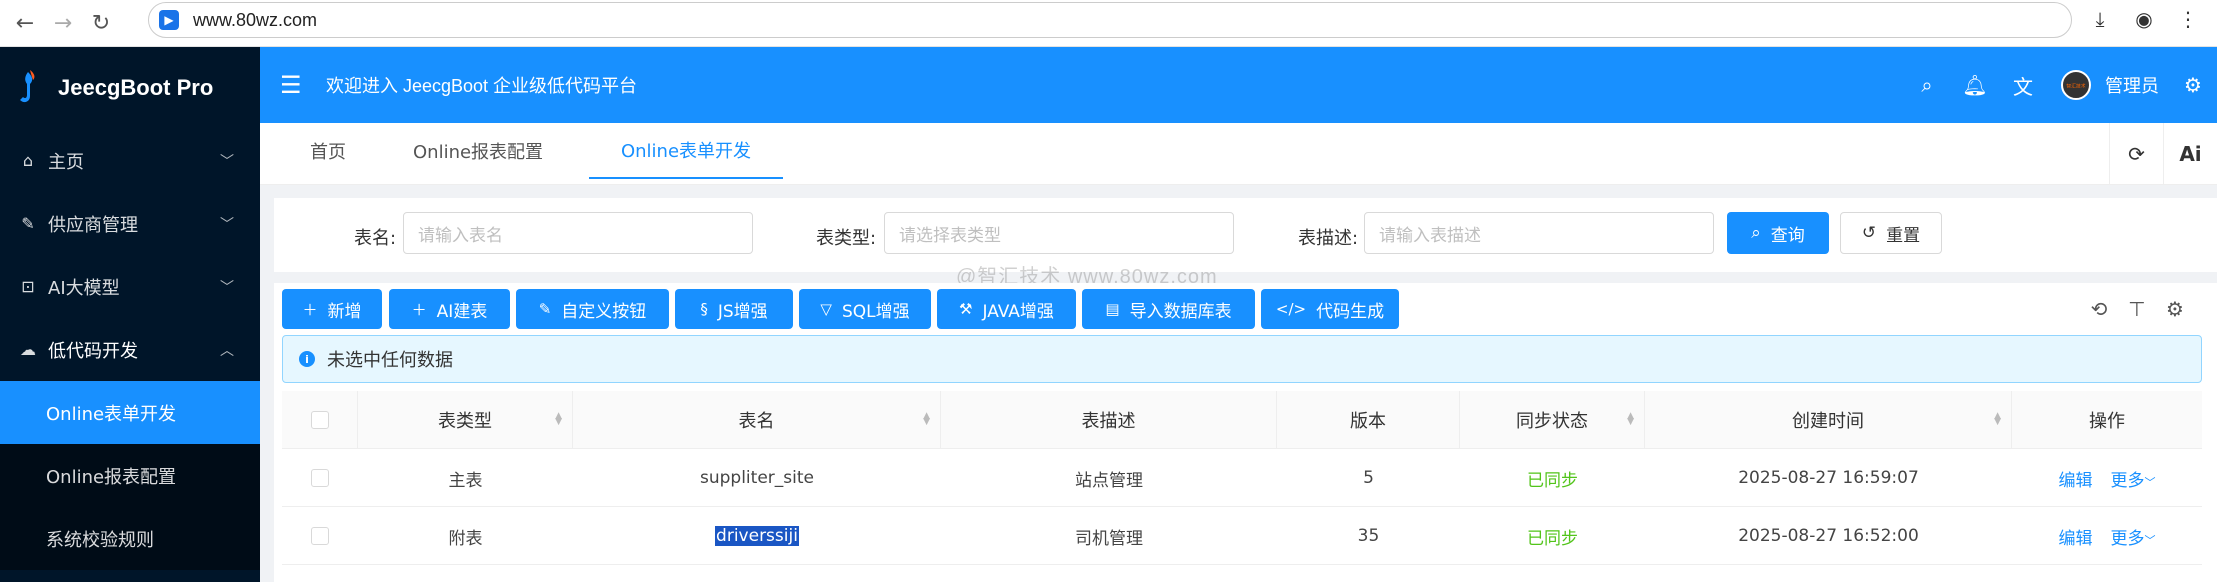  Describe the element at coordinates (100, 540) in the screenshot. I see `sidebar-subitem-label: 系统校验规则` at that location.